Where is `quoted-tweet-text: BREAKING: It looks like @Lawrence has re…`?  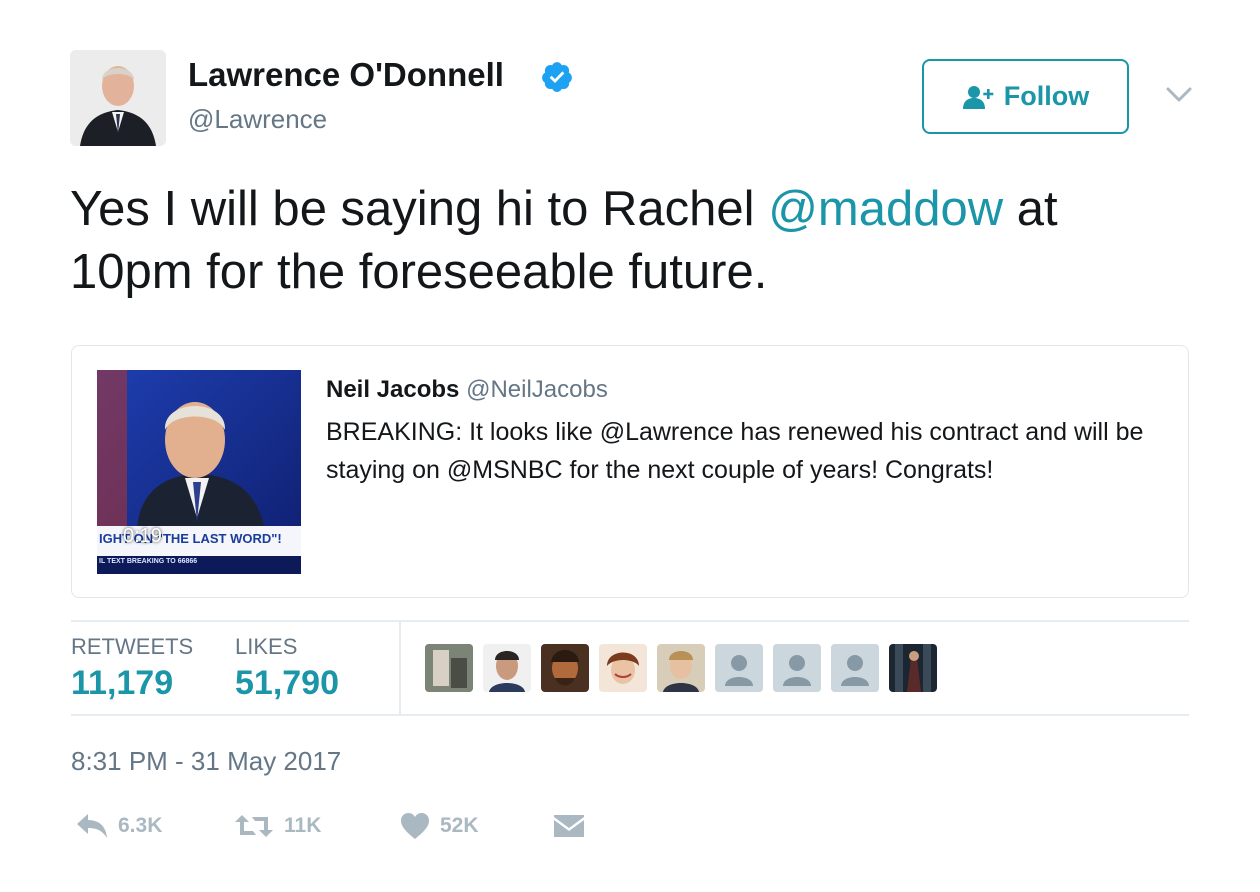 quoted-tweet-text: BREAKING: It looks like @Lawrence has re… is located at coordinates (735, 451).